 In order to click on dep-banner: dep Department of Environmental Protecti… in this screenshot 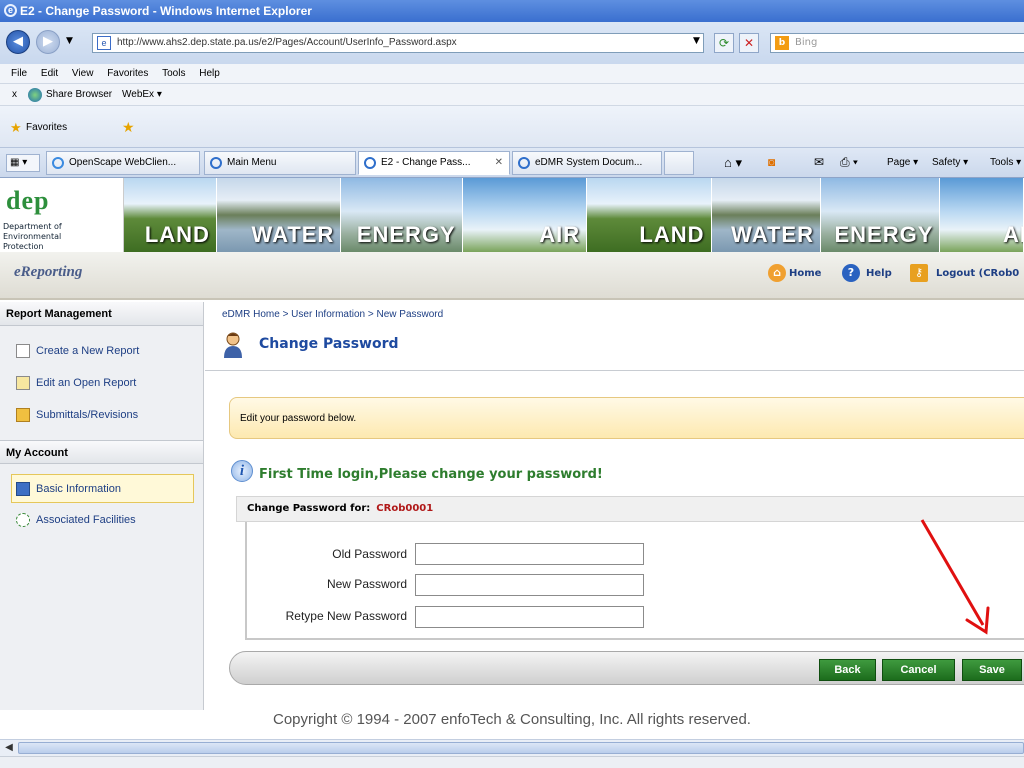, I will do `click(512, 215)`.